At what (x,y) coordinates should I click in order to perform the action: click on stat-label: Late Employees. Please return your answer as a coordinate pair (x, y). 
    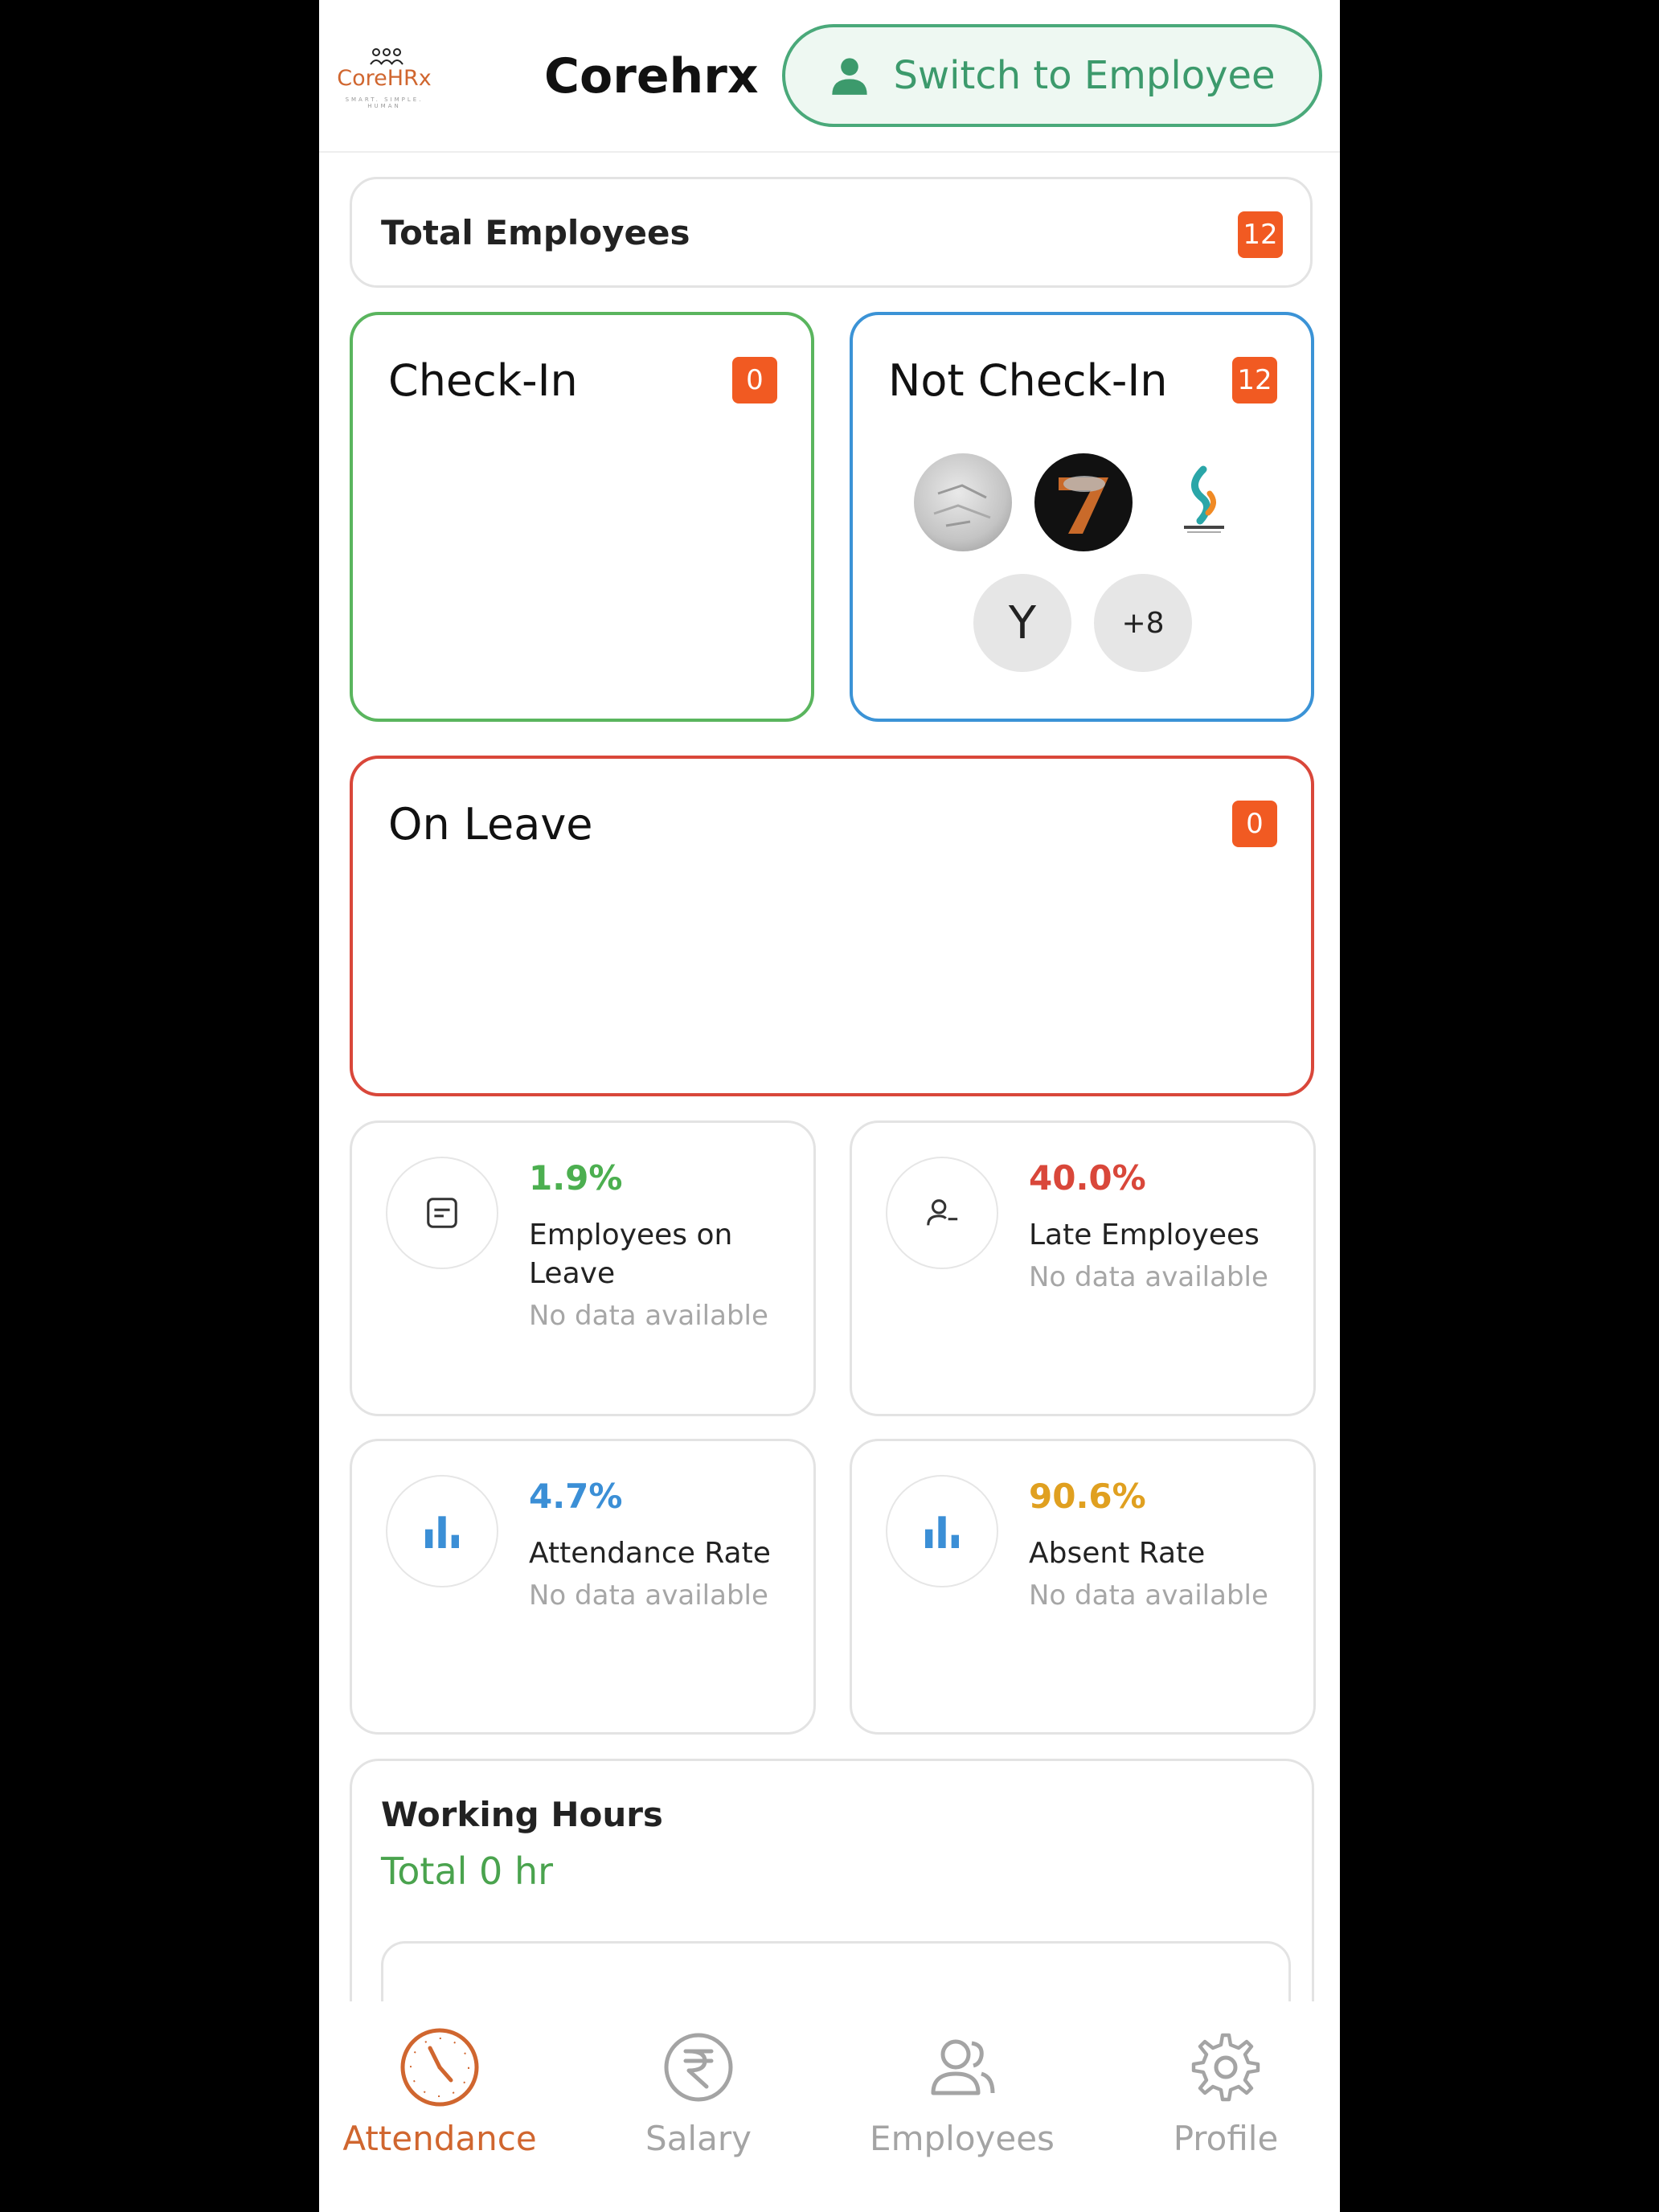
    Looking at the image, I should click on (1144, 1235).